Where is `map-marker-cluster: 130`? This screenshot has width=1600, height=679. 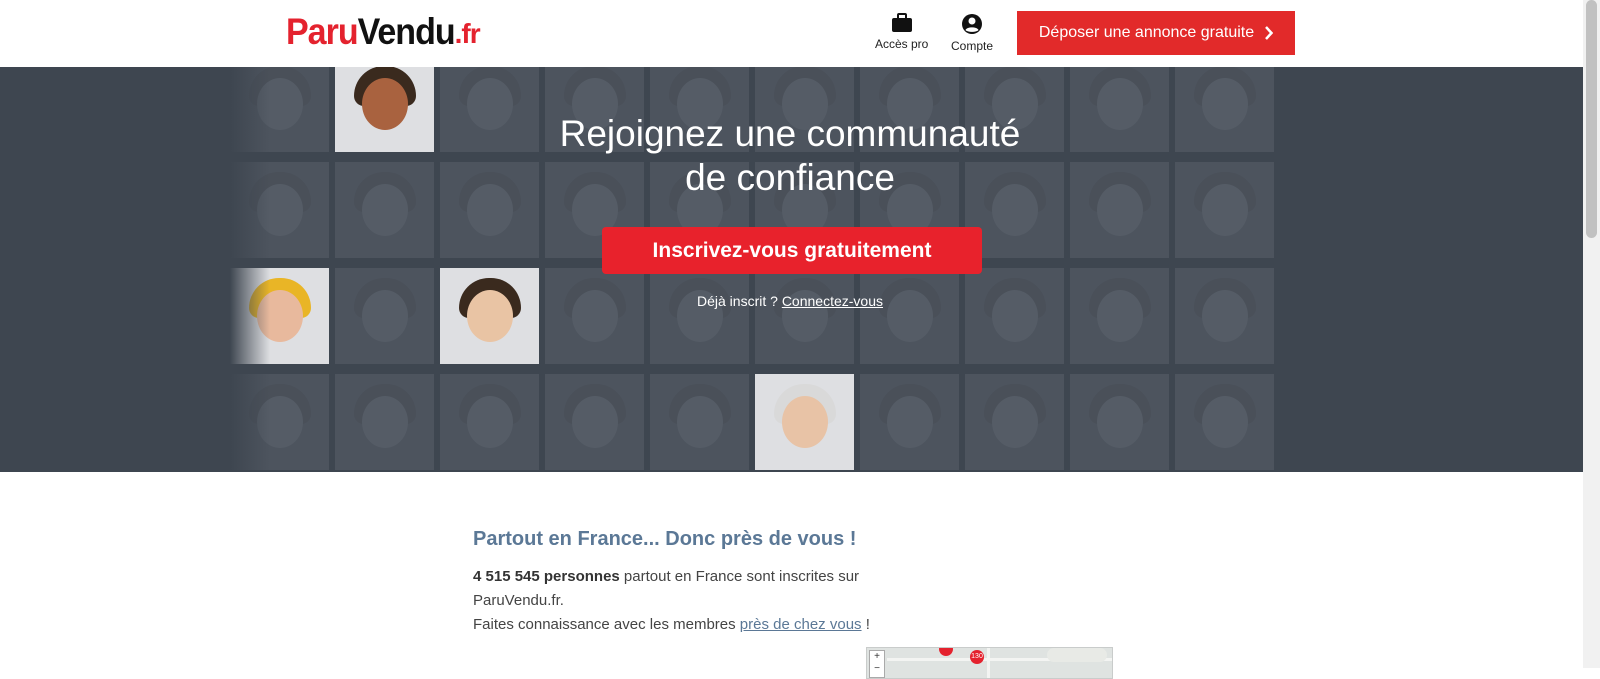 map-marker-cluster: 130 is located at coordinates (977, 657).